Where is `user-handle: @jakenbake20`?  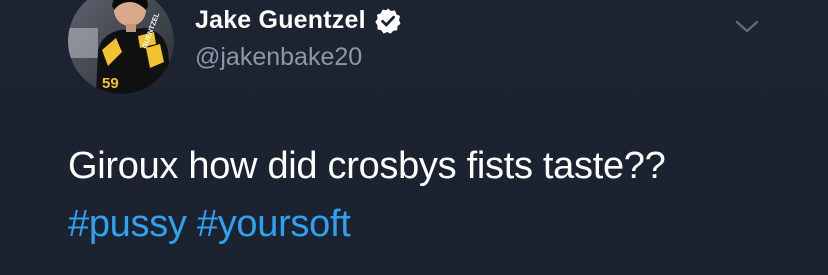
user-handle: @jakenbake20 is located at coordinates (278, 57).